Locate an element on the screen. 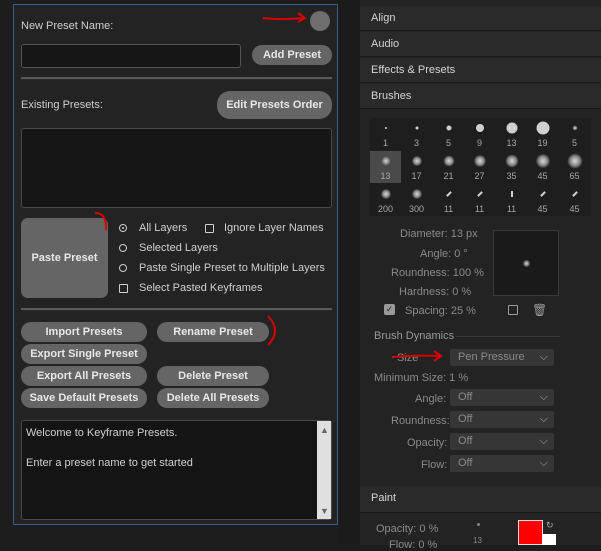  log-scrollbar: ▲ ▼ is located at coordinates (324, 470).